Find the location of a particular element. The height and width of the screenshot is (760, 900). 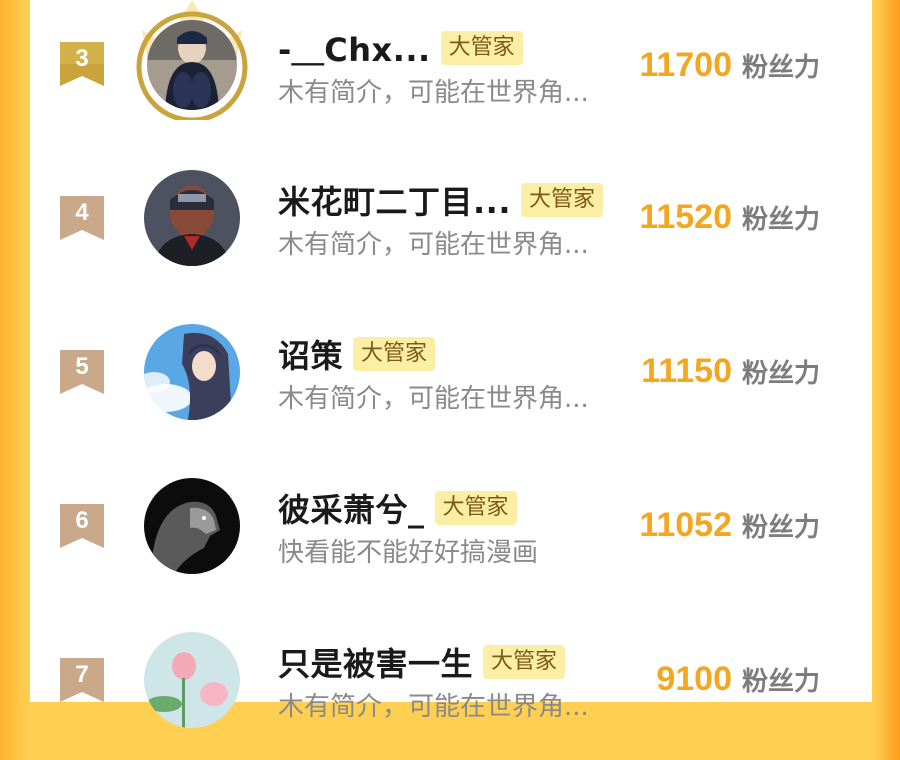

rank-badge-icon: 6 is located at coordinates (82, 526).